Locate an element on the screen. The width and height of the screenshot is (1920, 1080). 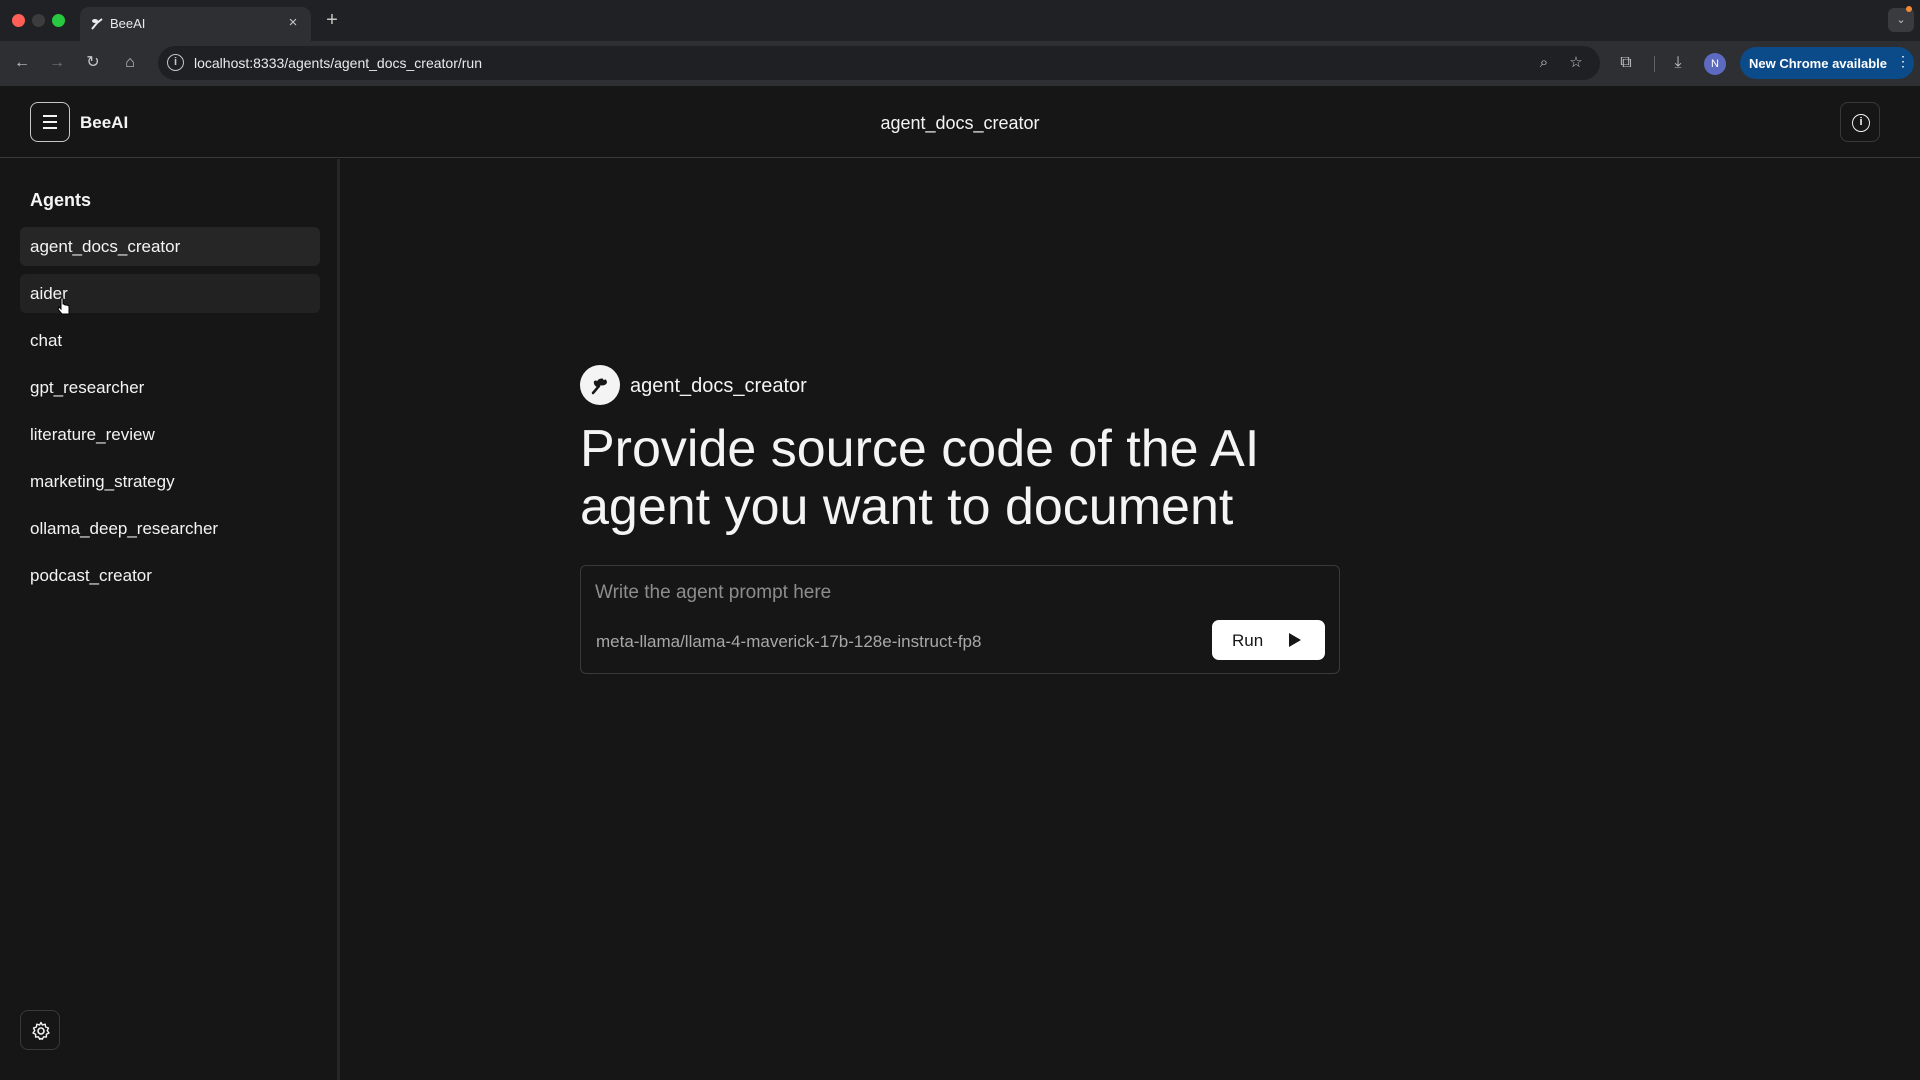
play-icon is located at coordinates (1295, 640).